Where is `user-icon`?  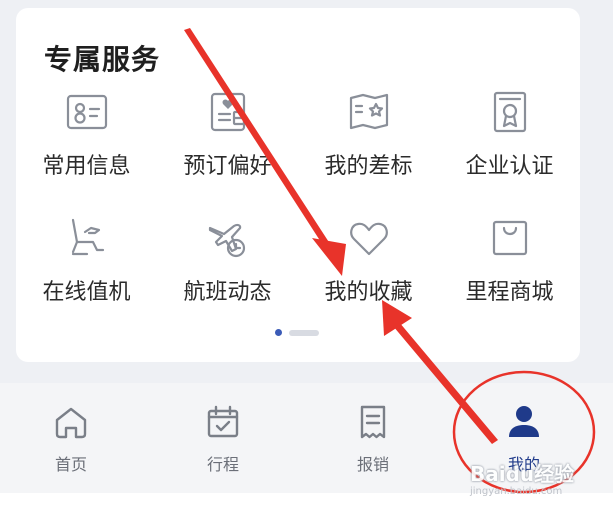 user-icon is located at coordinates (524, 422).